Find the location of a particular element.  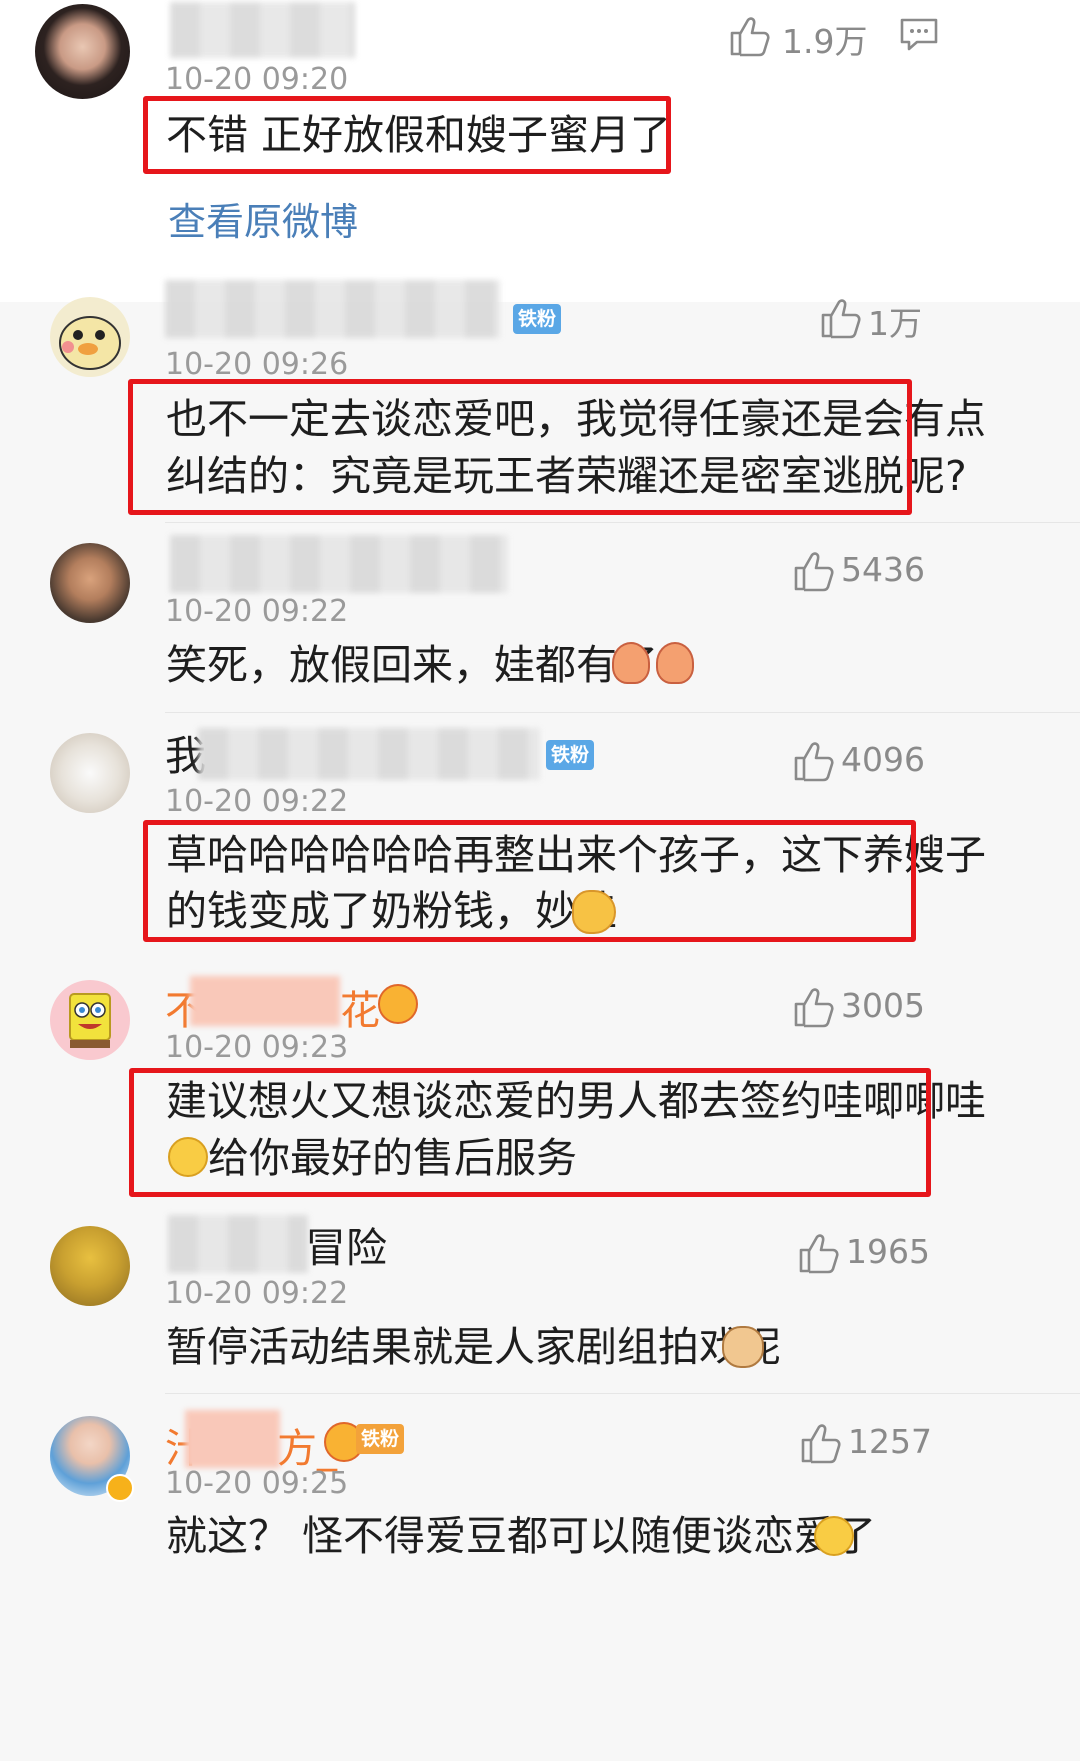

comment-icon is located at coordinates (919, 35).